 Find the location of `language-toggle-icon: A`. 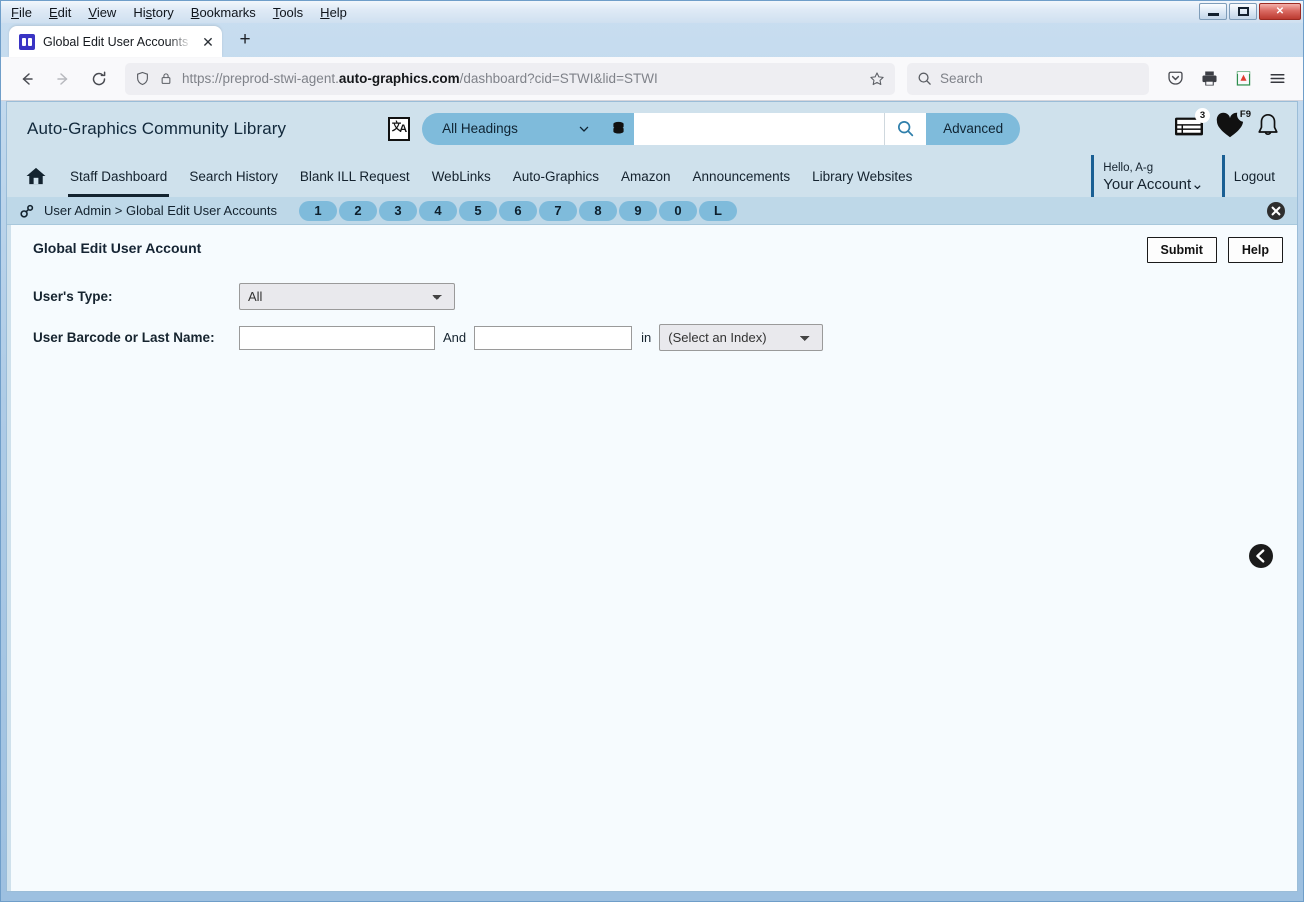

language-toggle-icon: A is located at coordinates (399, 128).